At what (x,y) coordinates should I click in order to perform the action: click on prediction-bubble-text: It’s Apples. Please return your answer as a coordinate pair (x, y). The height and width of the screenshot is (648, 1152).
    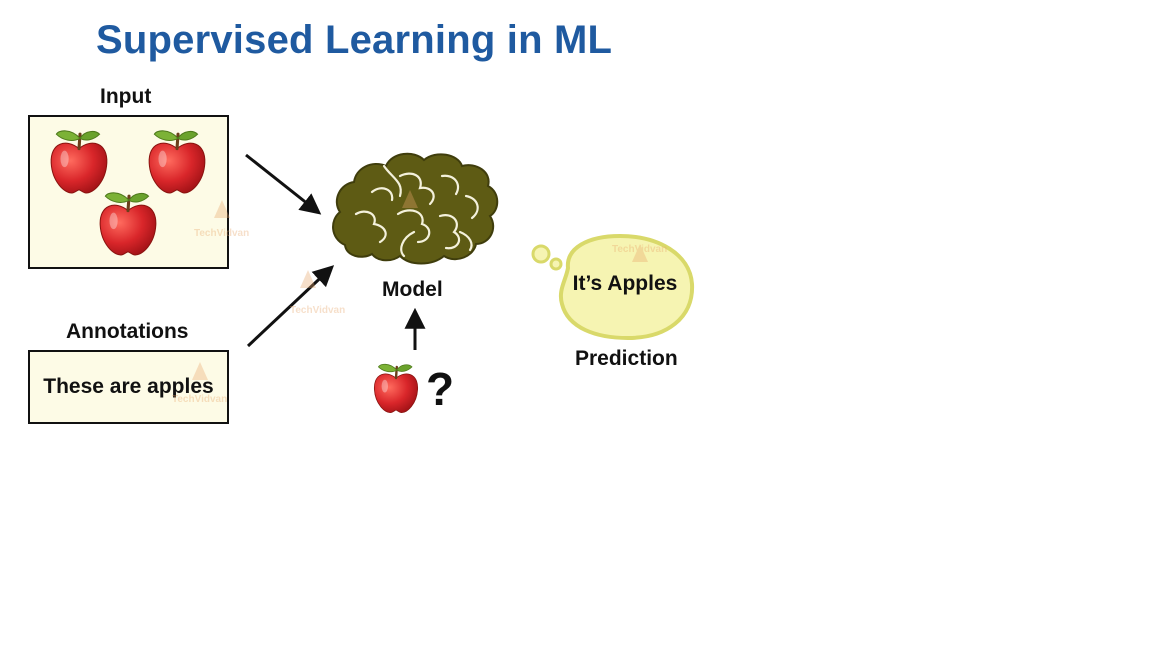
    Looking at the image, I should click on (625, 283).